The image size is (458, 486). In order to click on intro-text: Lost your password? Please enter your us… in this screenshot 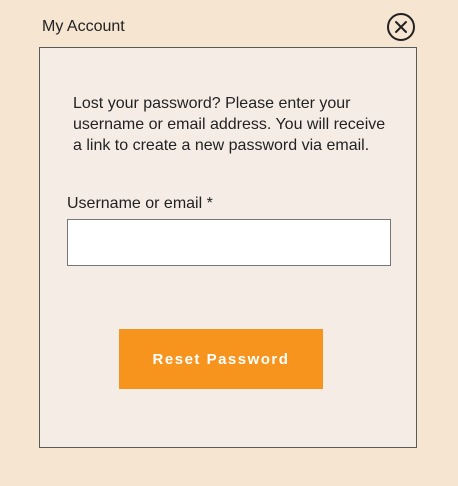, I will do `click(238, 124)`.